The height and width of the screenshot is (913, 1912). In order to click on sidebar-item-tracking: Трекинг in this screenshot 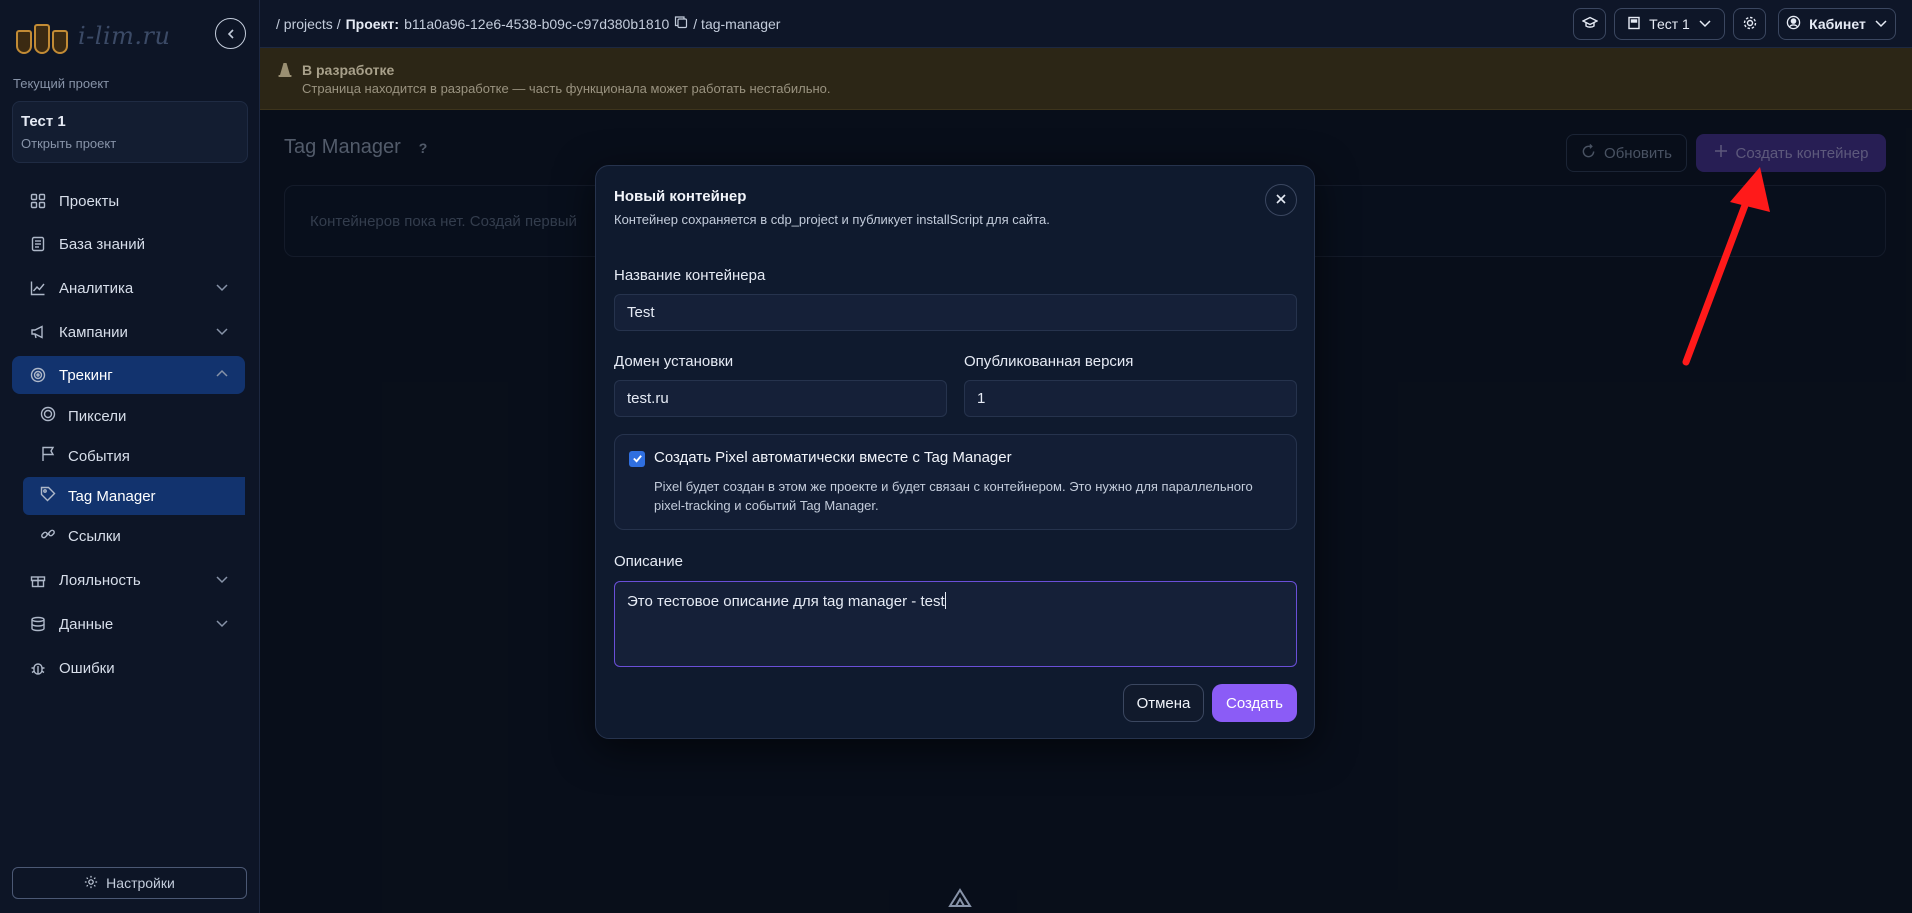, I will do `click(128, 375)`.